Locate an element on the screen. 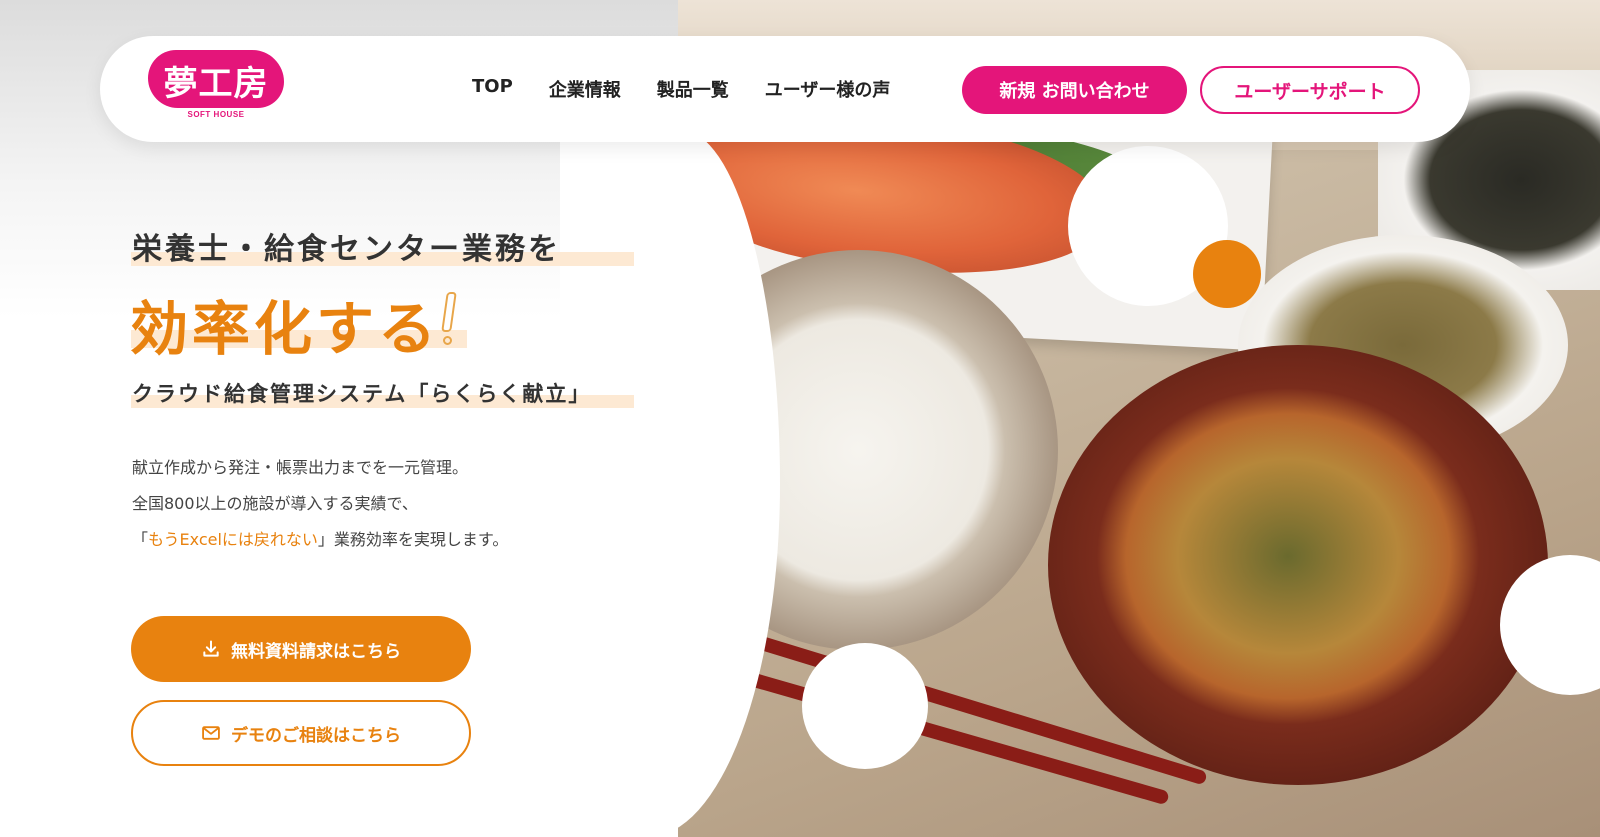 The image size is (1600, 837). user-support-button: ユーザーサポート is located at coordinates (1310, 90).